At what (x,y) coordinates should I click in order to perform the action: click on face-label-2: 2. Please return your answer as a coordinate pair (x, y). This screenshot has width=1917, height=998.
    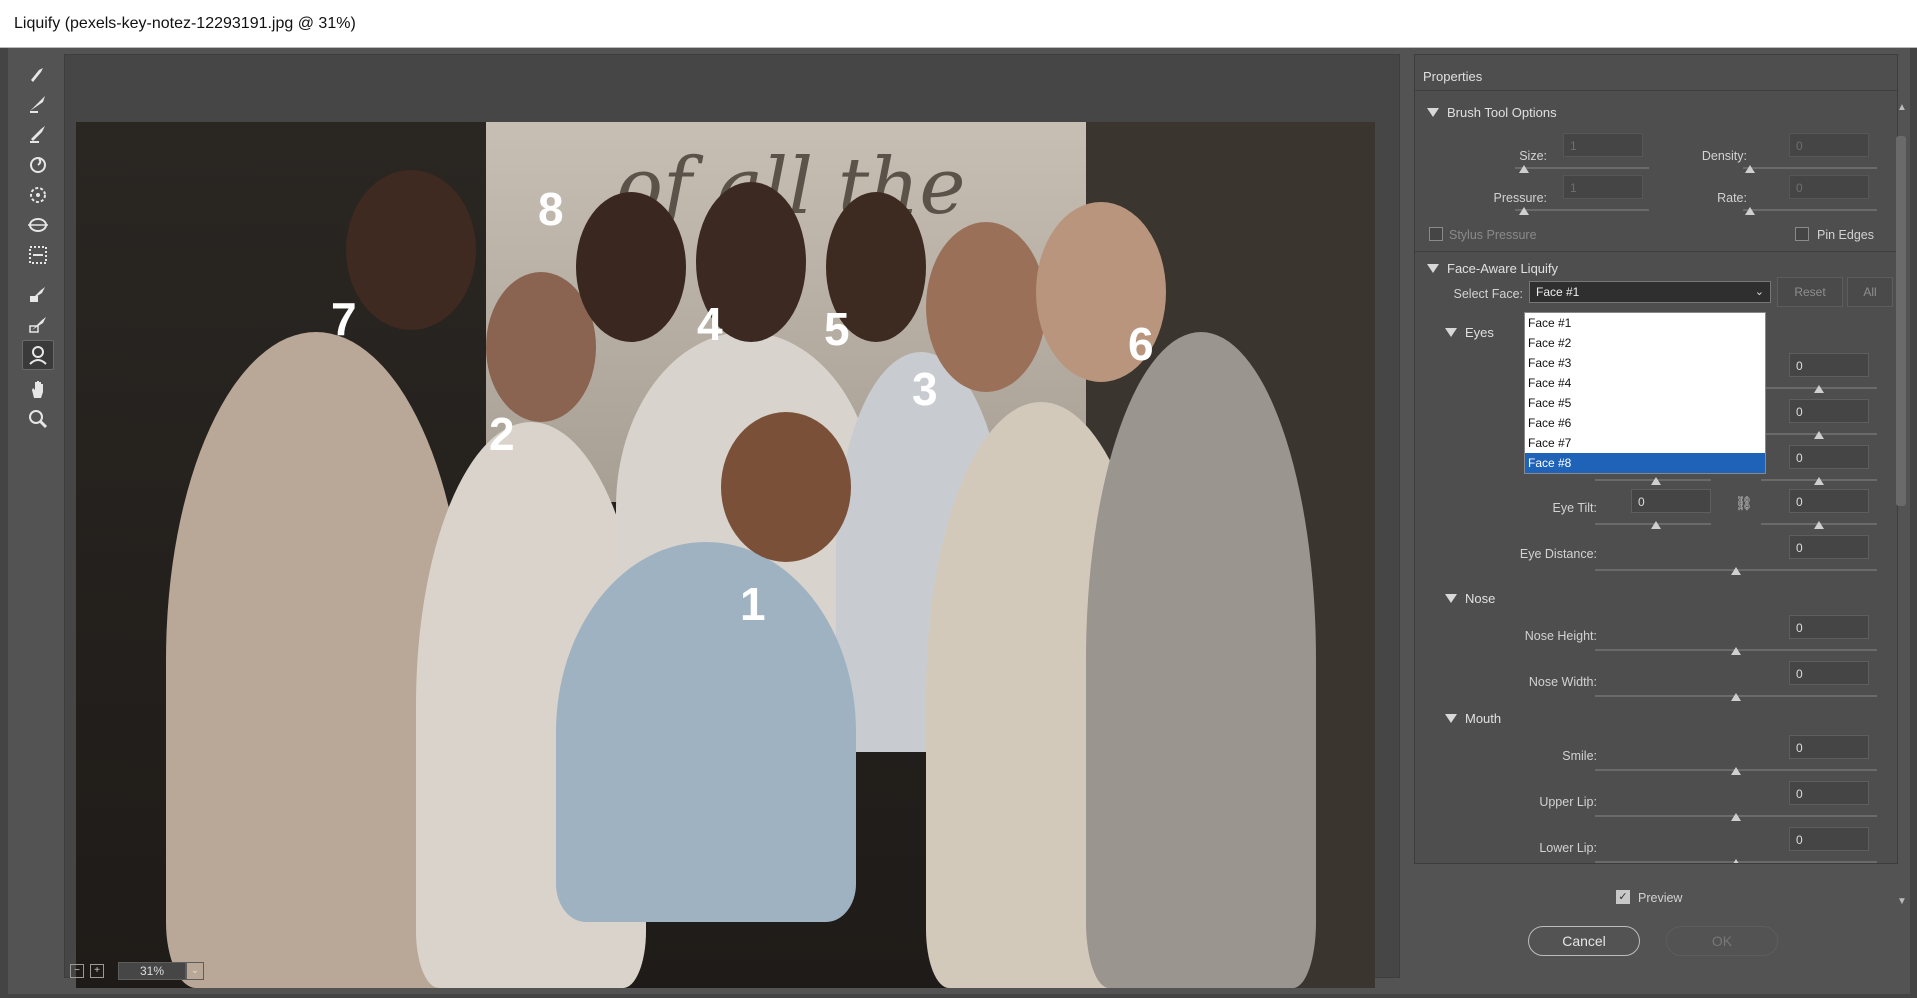
    Looking at the image, I should click on (502, 434).